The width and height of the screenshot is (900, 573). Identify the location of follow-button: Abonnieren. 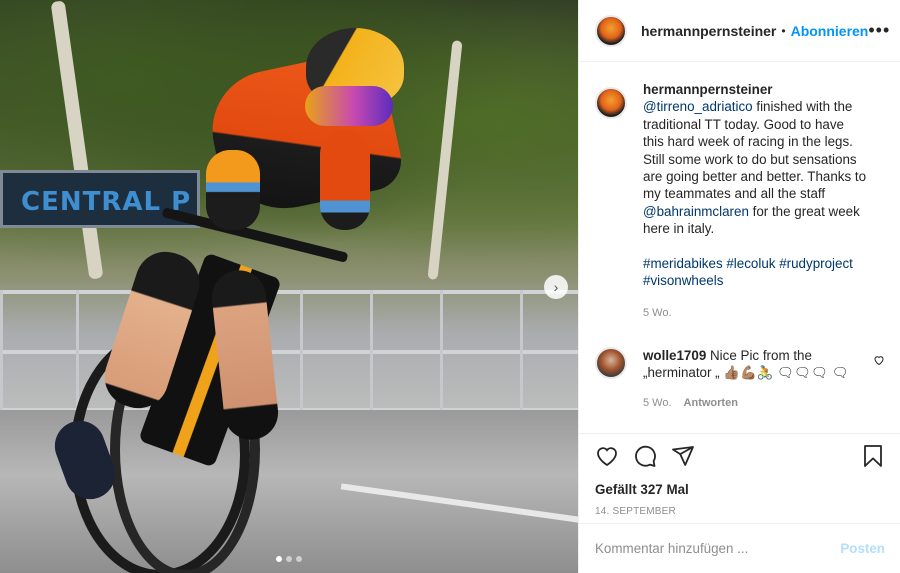
(830, 31).